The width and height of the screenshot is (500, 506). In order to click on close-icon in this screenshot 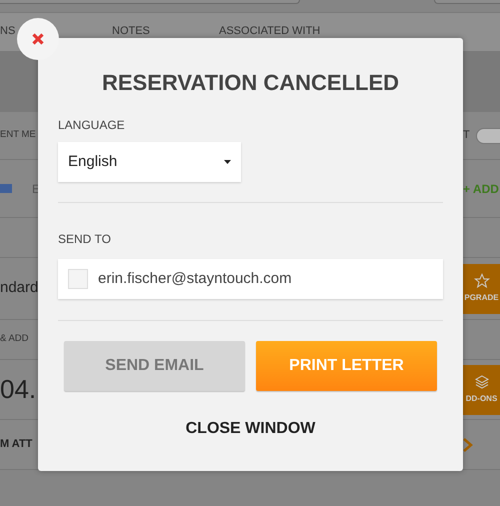, I will do `click(38, 39)`.